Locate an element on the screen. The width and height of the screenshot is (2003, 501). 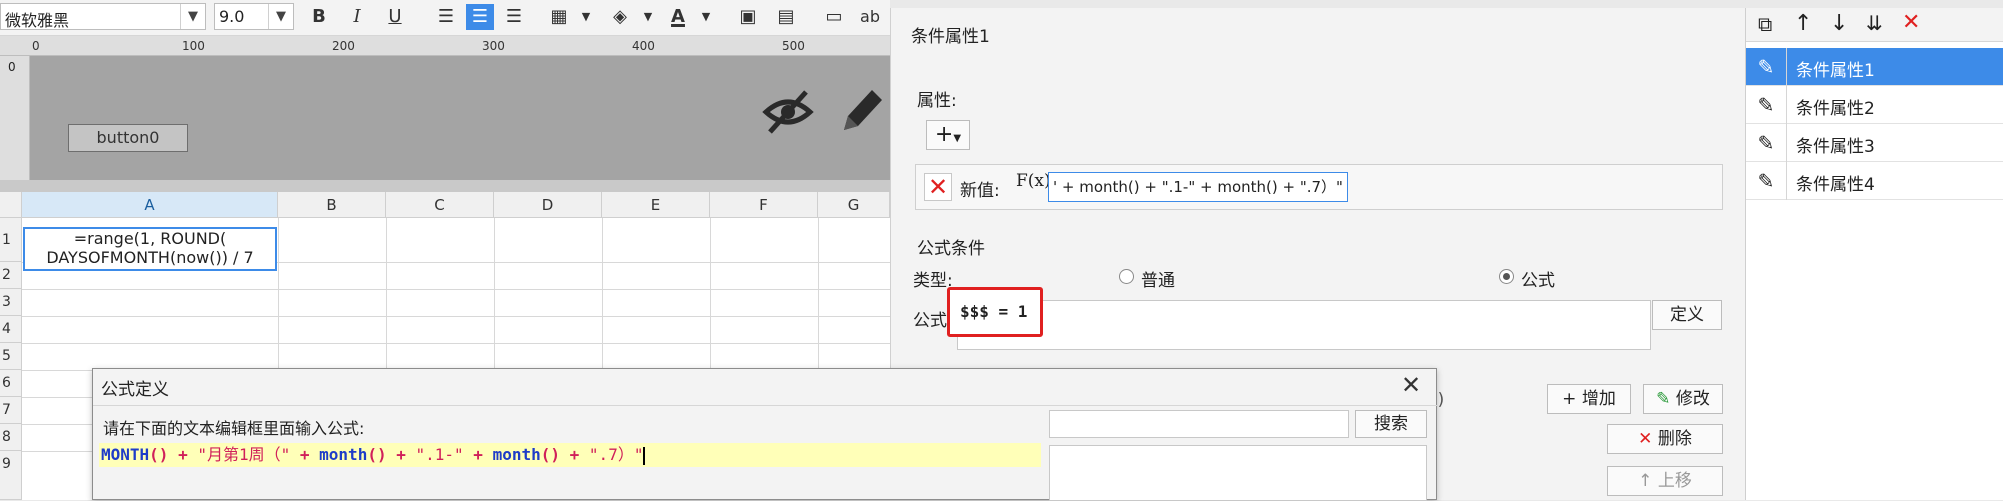
text-cursor is located at coordinates (644, 455).